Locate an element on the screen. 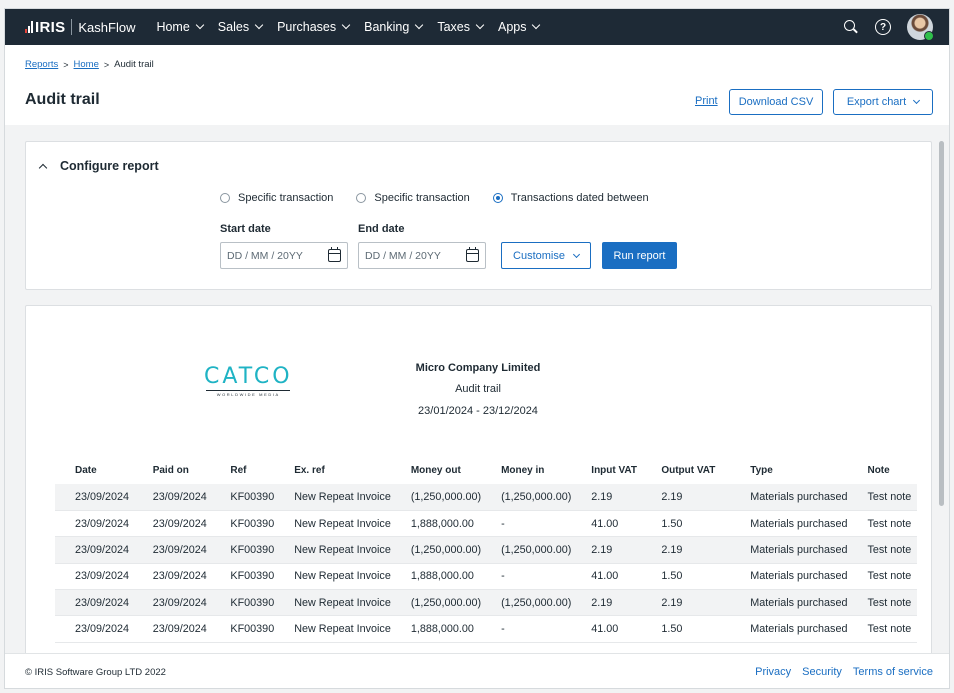 The width and height of the screenshot is (954, 693). terms-link: Terms of service is located at coordinates (893, 672).